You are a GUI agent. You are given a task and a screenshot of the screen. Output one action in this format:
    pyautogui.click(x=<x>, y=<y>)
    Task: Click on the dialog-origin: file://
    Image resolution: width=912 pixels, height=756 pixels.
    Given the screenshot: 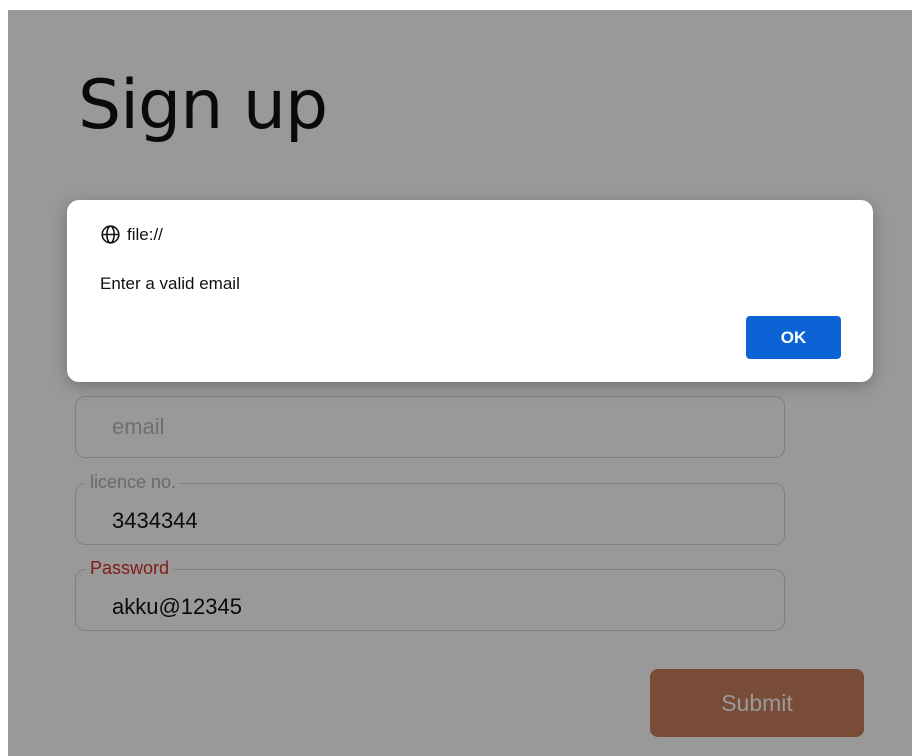 What is the action you would take?
    pyautogui.click(x=131, y=234)
    